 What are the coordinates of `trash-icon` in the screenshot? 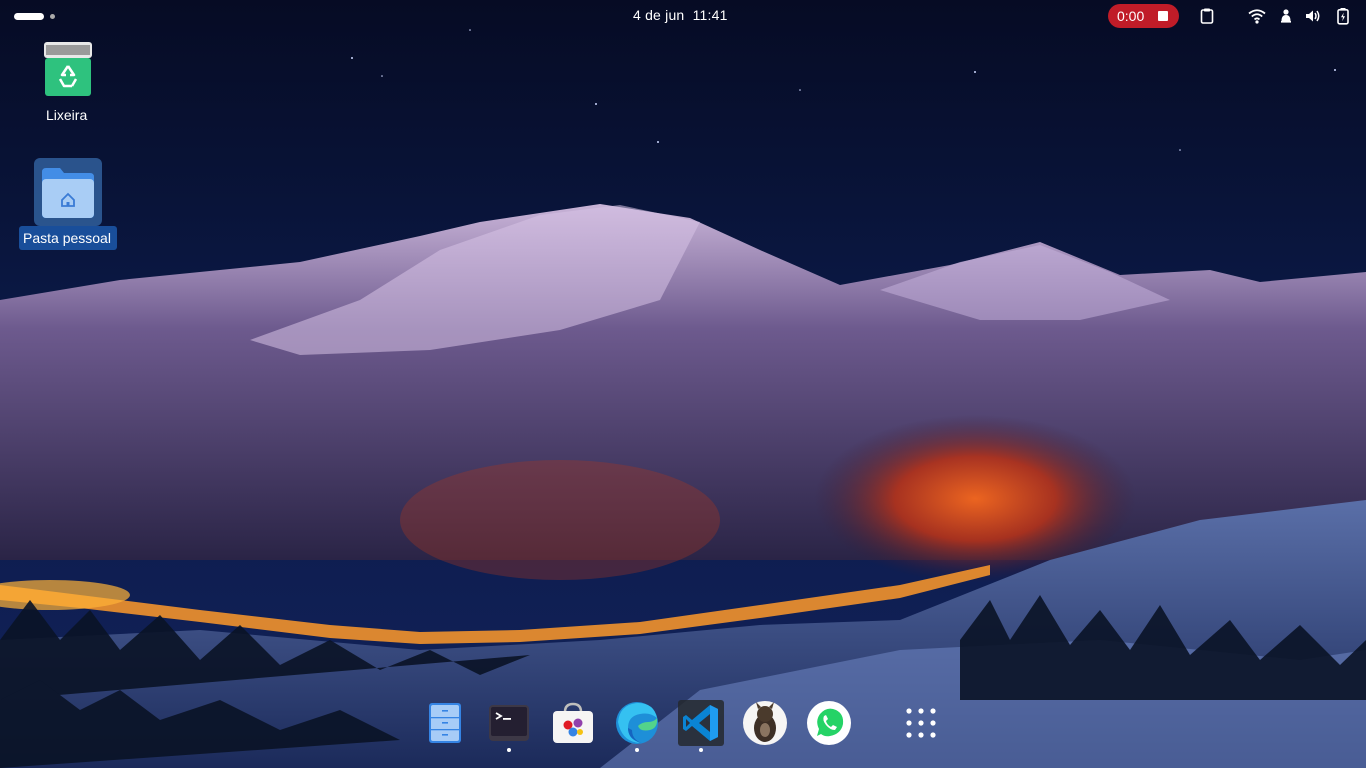 It's located at (68, 69).